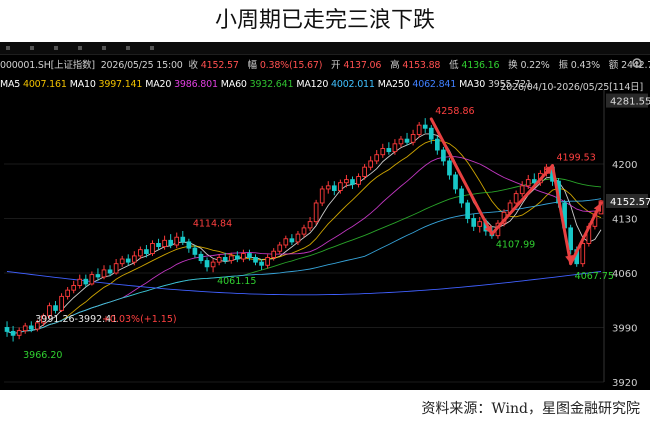 This screenshot has height=427, width=650. Describe the element at coordinates (575, 157) in the screenshot. I see `price-annotation: 4199.53` at that location.